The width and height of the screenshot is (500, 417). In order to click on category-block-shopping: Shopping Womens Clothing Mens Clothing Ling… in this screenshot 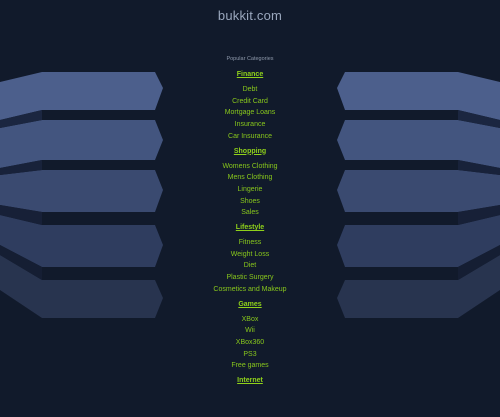, I will do `click(250, 183)`.